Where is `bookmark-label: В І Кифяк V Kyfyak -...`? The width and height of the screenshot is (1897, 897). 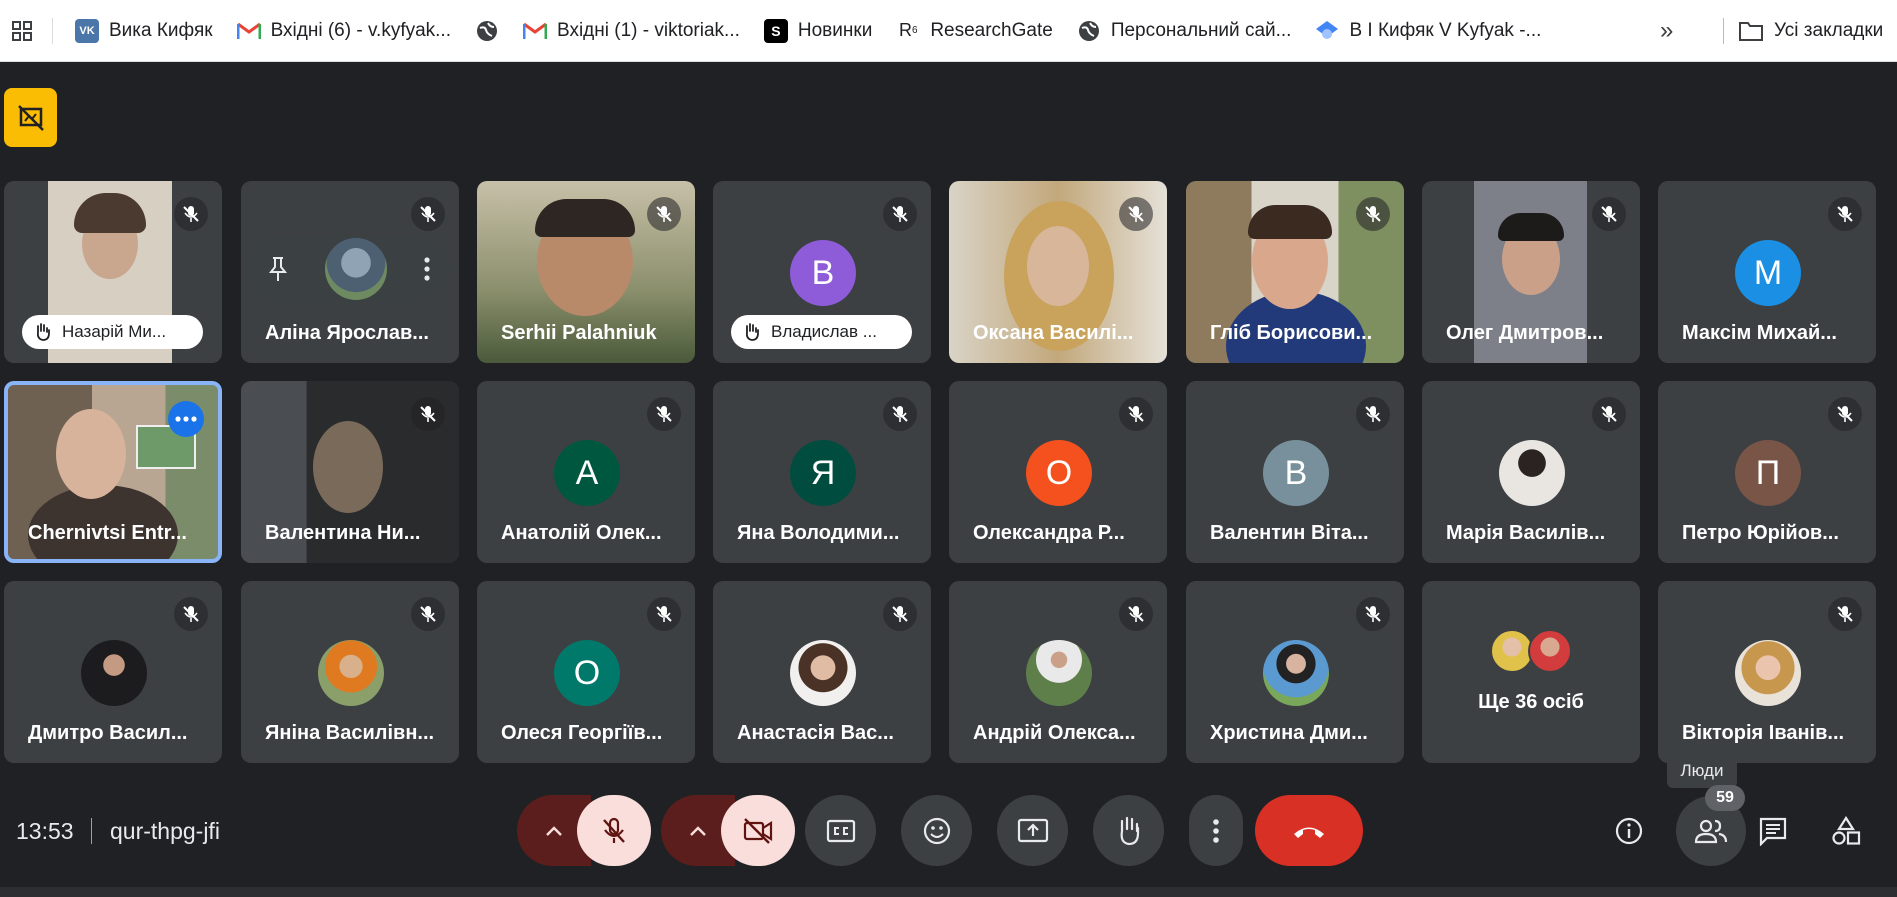
bookmark-label: В І Кифяк V Kyfyak -... is located at coordinates (1445, 30).